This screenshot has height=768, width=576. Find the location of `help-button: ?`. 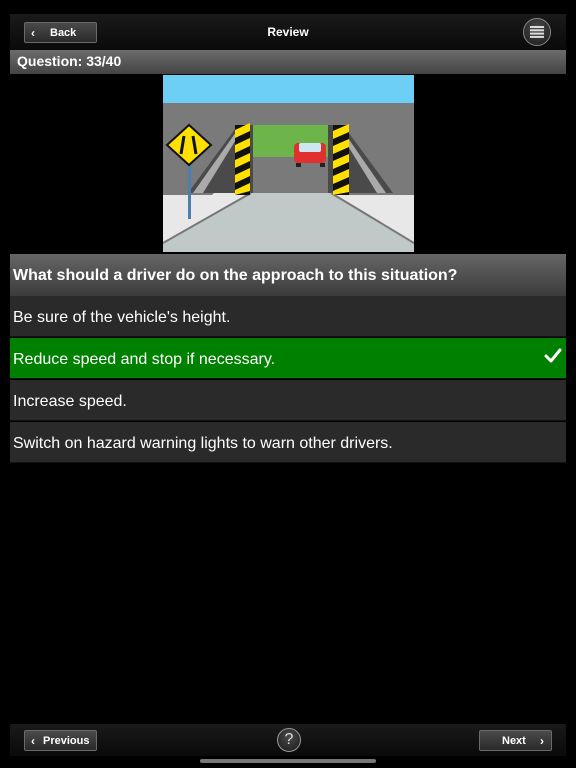

help-button: ? is located at coordinates (289, 740).